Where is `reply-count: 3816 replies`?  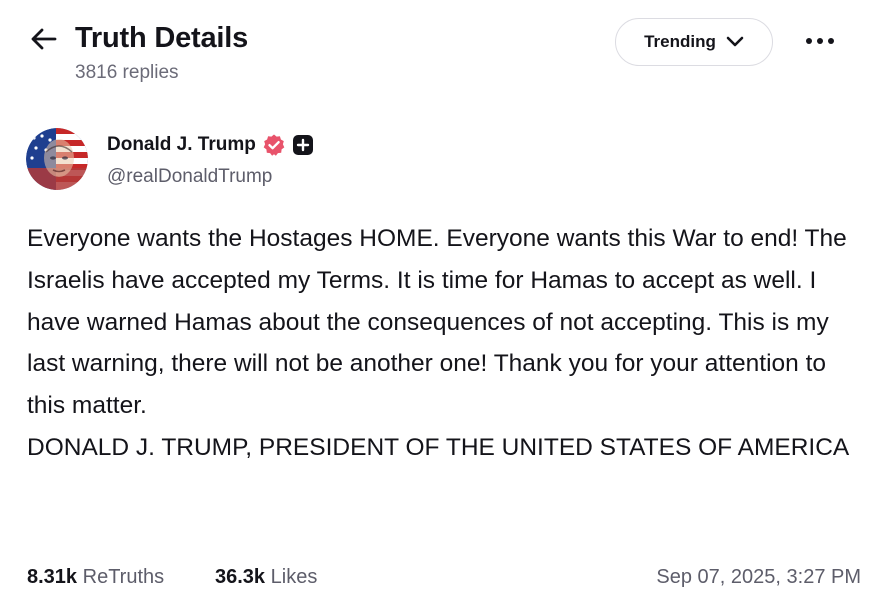
reply-count: 3816 replies is located at coordinates (127, 72).